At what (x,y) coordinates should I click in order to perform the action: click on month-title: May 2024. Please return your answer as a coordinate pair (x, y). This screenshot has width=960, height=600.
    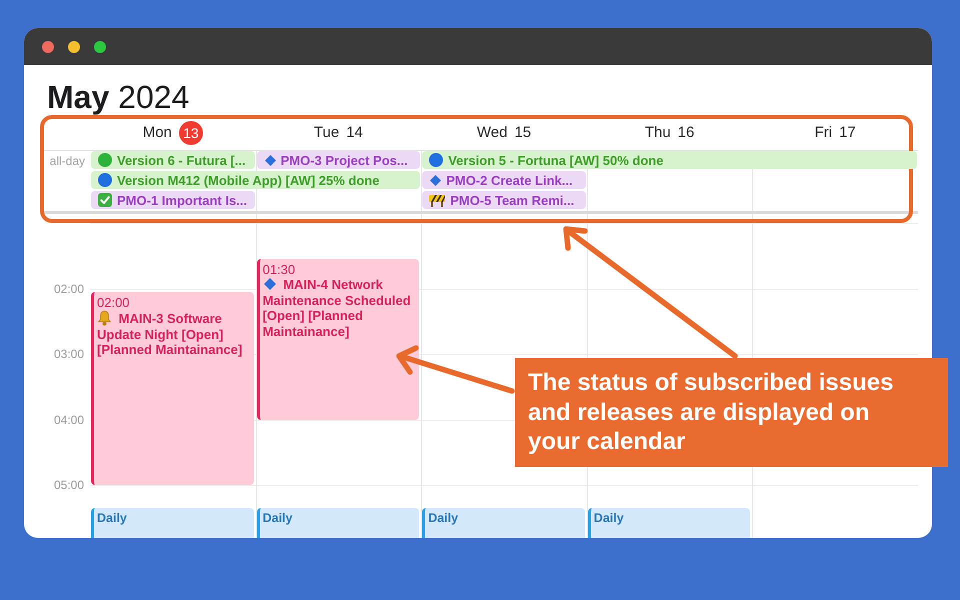
    Looking at the image, I should click on (118, 97).